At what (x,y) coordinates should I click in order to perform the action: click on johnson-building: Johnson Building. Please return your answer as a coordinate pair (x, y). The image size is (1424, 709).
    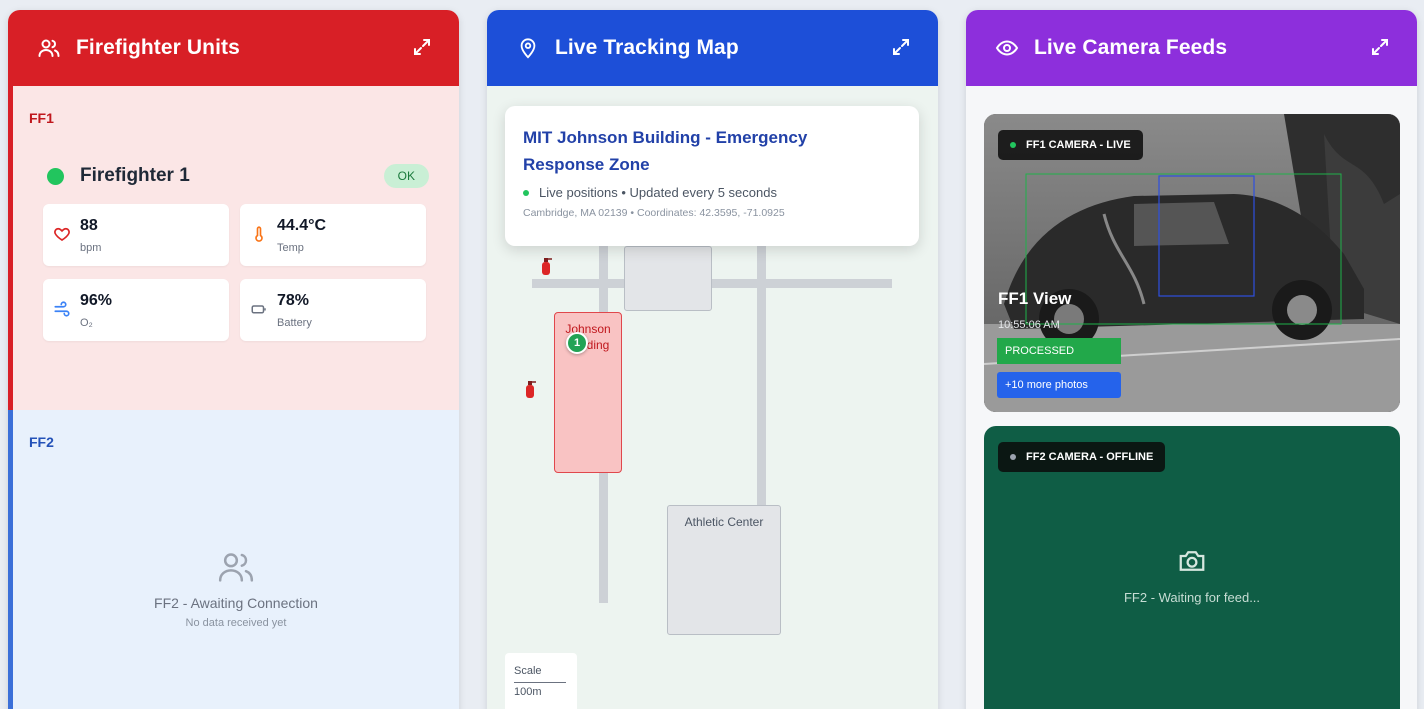
    Looking at the image, I should click on (588, 392).